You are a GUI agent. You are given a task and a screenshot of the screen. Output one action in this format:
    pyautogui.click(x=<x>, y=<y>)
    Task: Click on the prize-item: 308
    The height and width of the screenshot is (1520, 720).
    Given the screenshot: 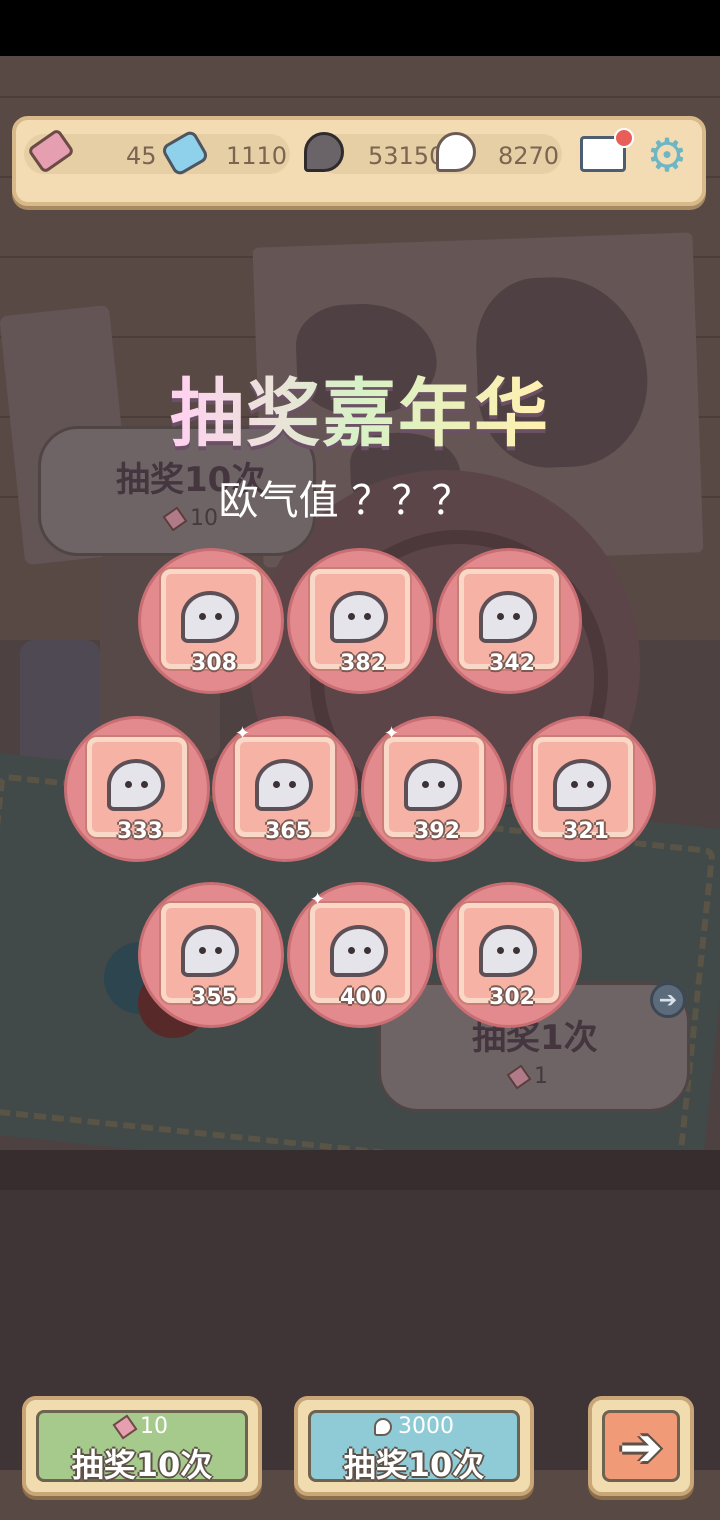 What is the action you would take?
    pyautogui.click(x=211, y=621)
    